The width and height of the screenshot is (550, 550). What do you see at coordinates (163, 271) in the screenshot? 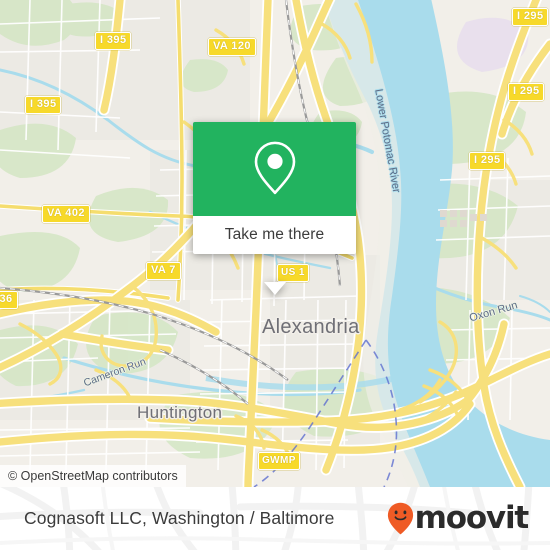
I see `map-shield-va7: VA 7` at bounding box center [163, 271].